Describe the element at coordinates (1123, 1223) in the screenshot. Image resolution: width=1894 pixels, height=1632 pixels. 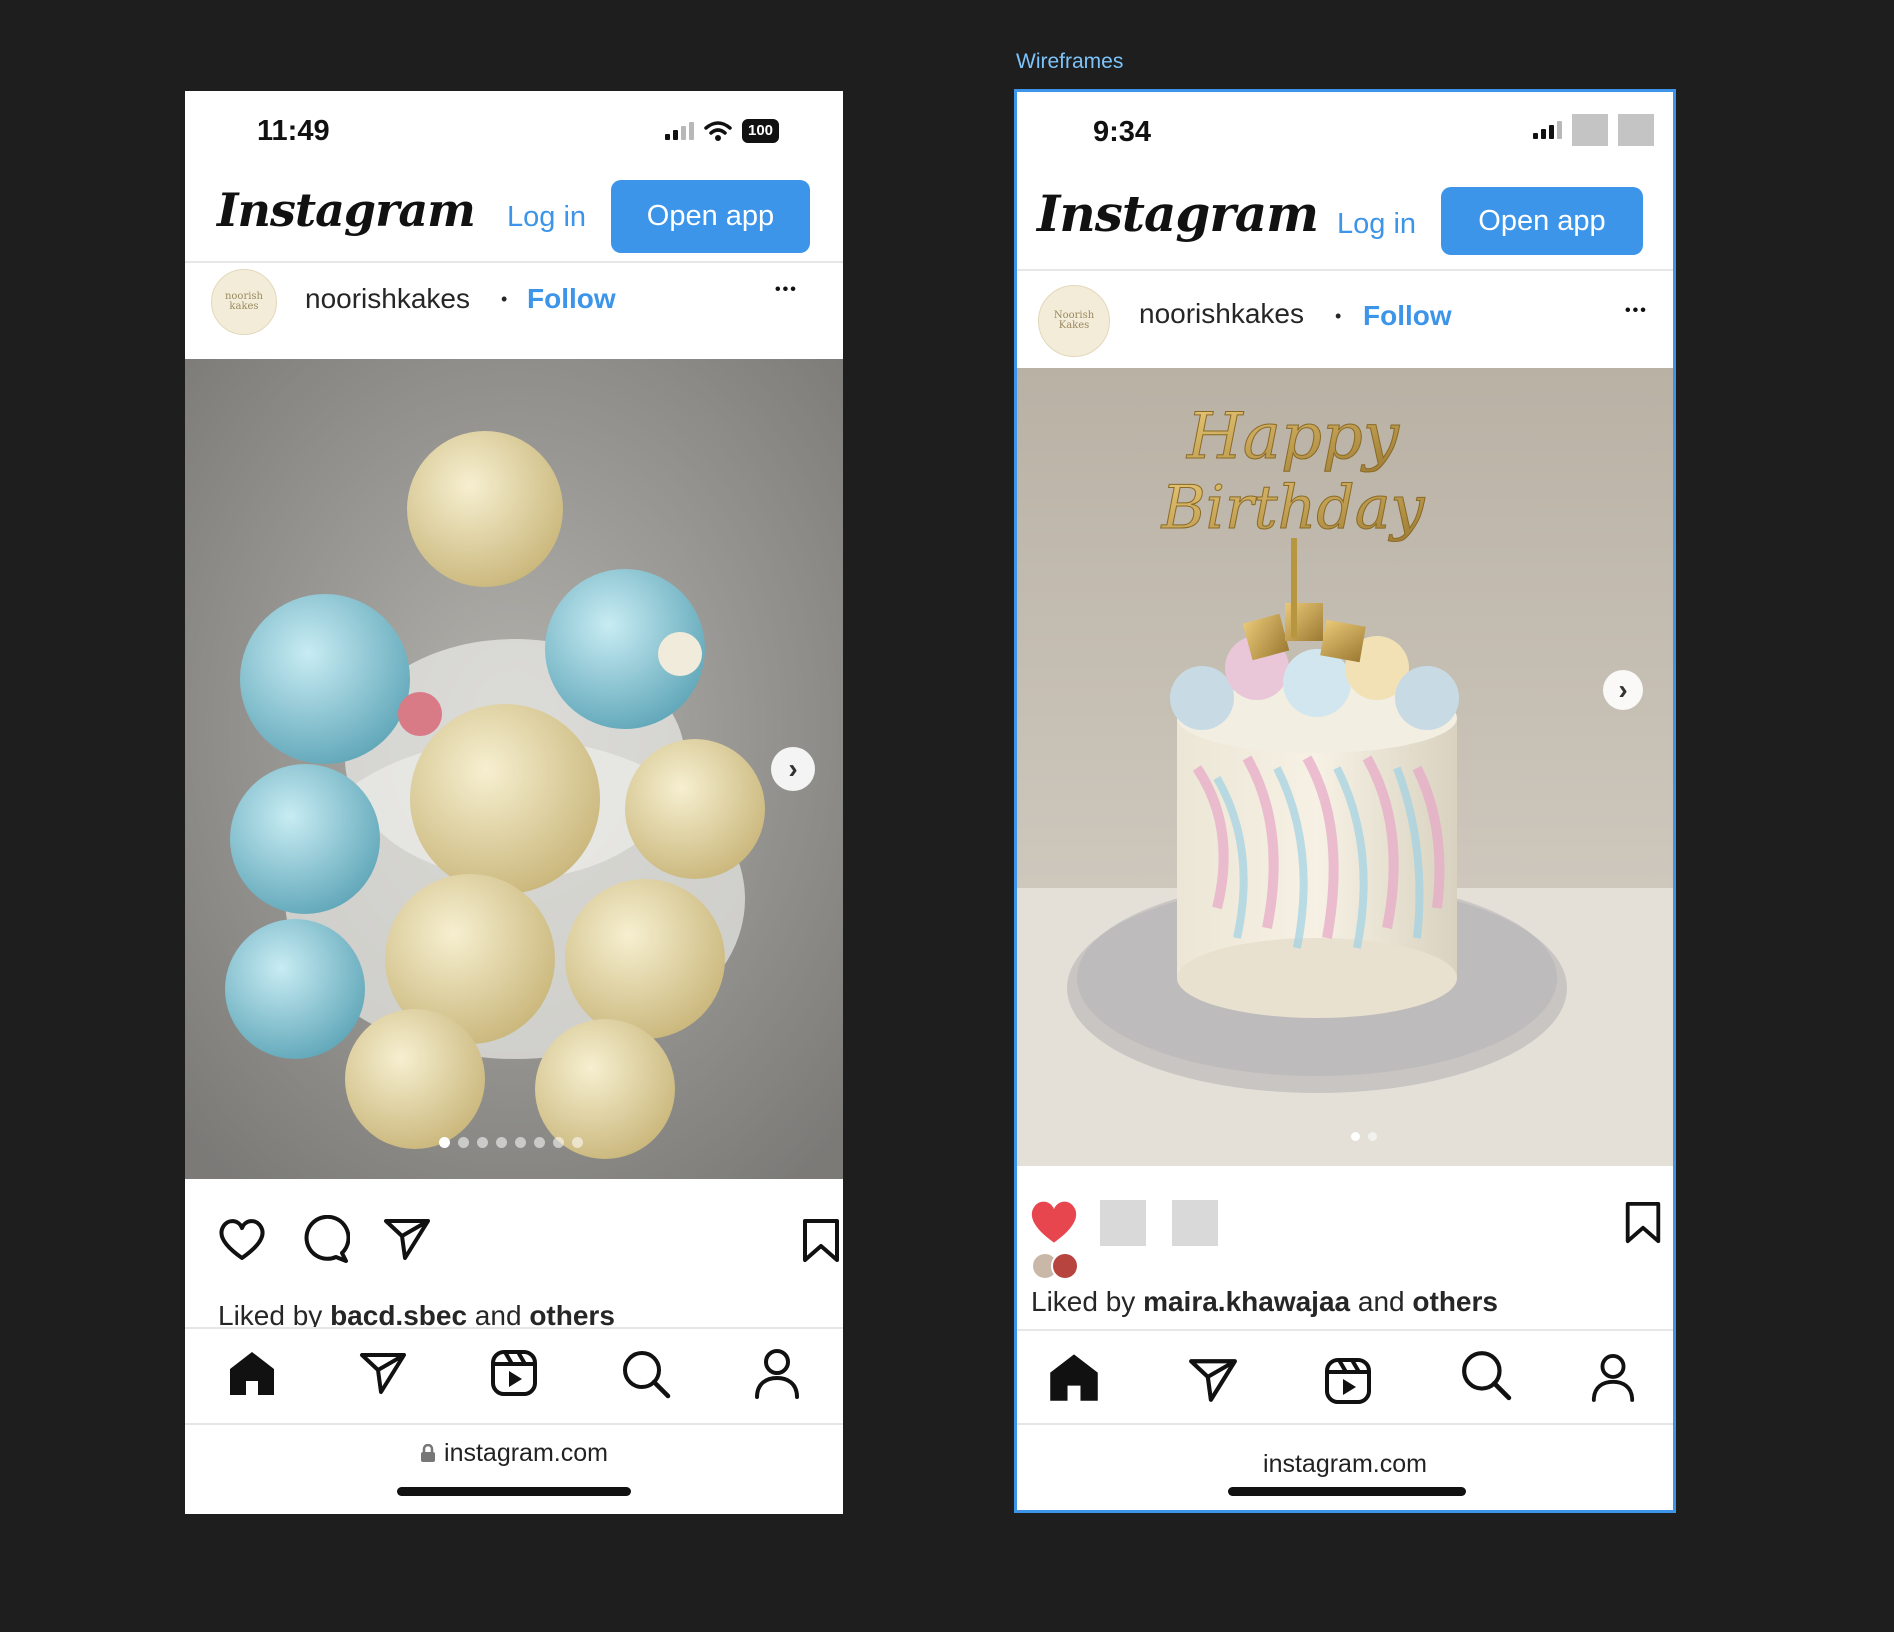
I see `comment-placeholder-icon` at that location.